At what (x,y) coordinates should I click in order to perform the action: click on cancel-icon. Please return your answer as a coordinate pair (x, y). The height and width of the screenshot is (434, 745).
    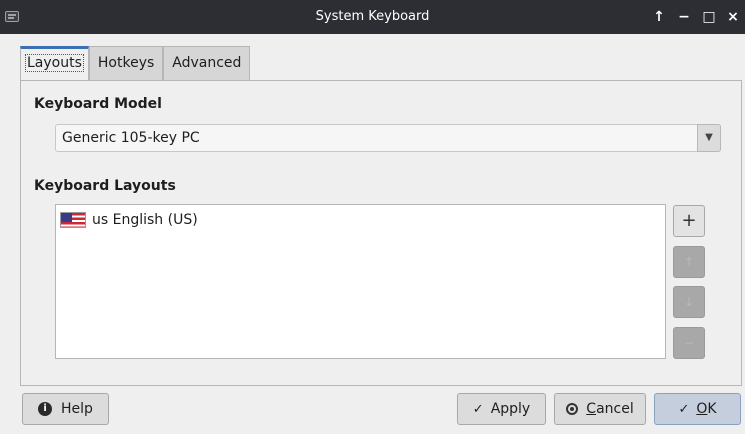
    Looking at the image, I should click on (572, 409).